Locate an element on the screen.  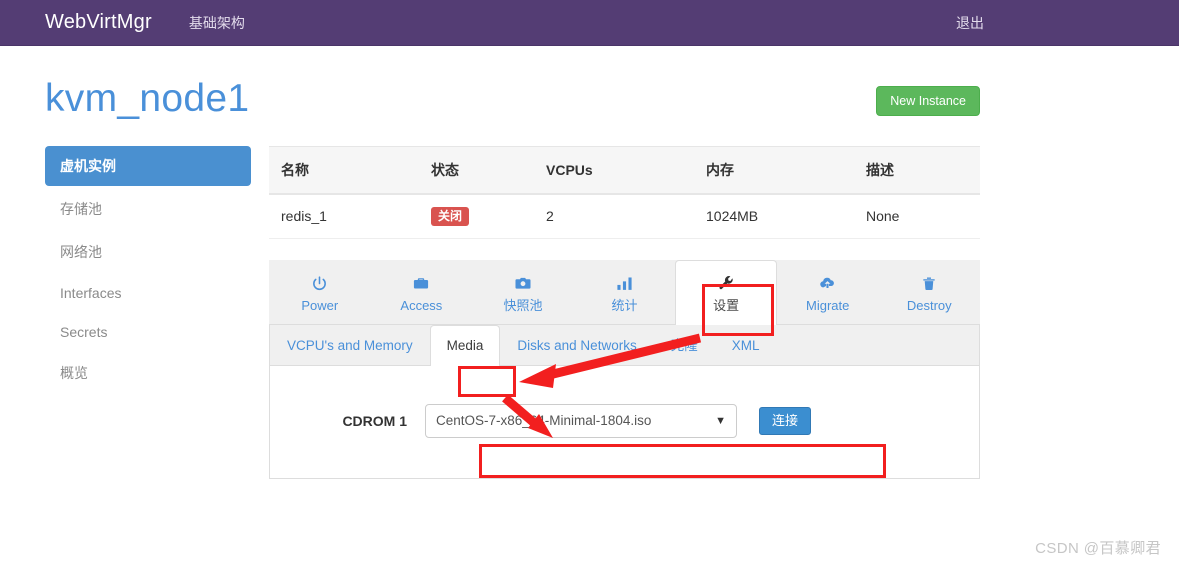
sidebar-link-interfaces: Interfaces is located at coordinates (148, 293).